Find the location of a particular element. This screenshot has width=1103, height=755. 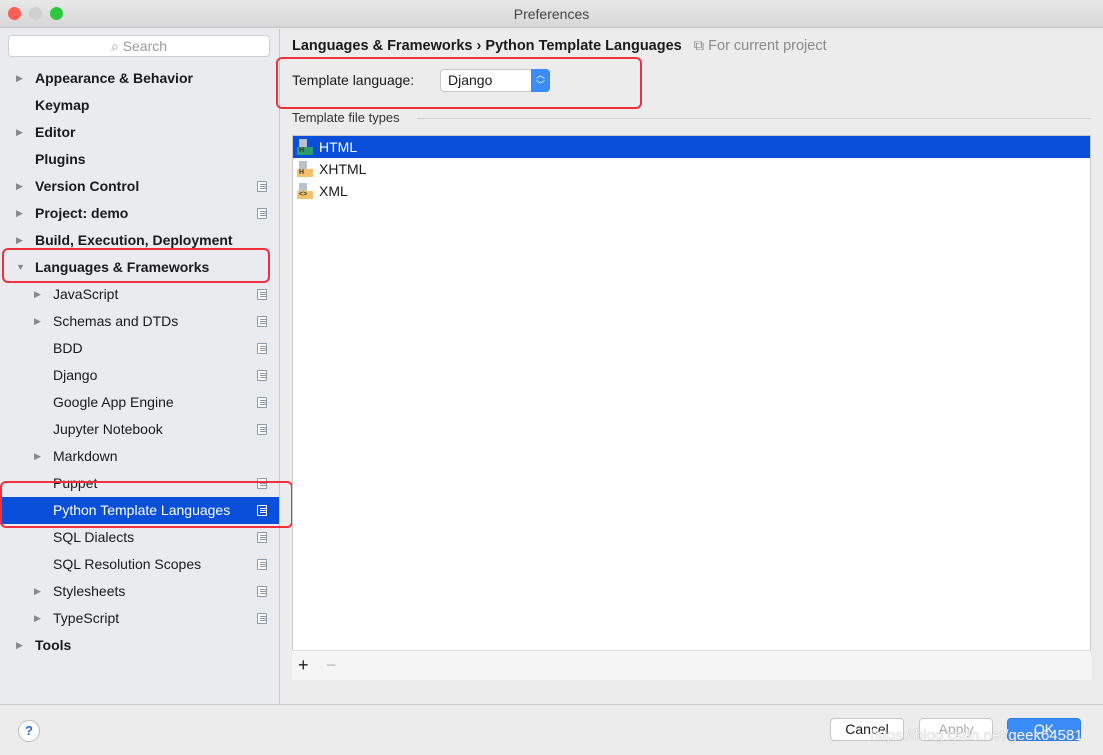

xml-file-icon: <> is located at coordinates (305, 191).